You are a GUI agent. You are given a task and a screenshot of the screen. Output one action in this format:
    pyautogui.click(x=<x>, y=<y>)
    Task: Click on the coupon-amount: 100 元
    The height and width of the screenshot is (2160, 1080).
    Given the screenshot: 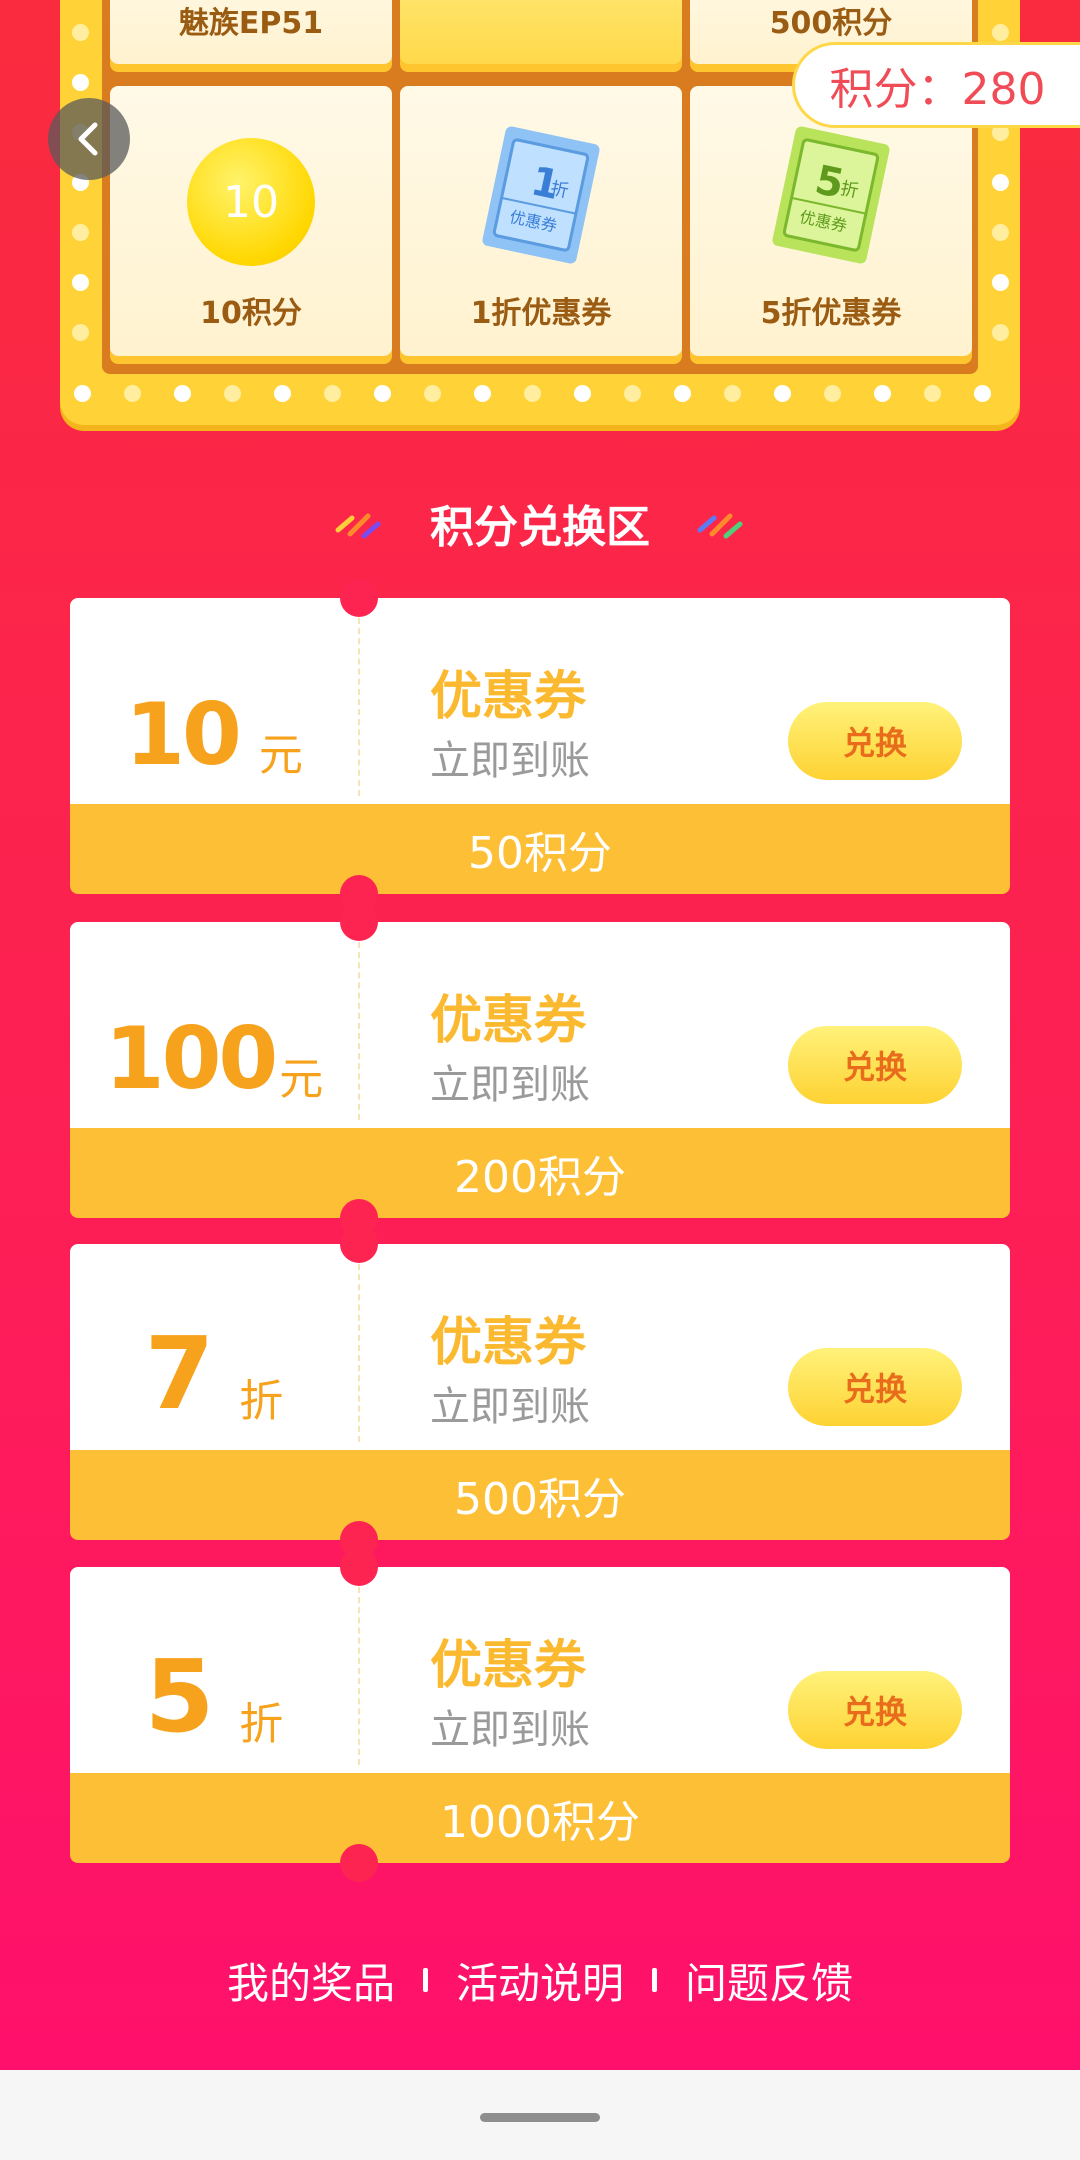 What is the action you would take?
    pyautogui.click(x=214, y=1027)
    